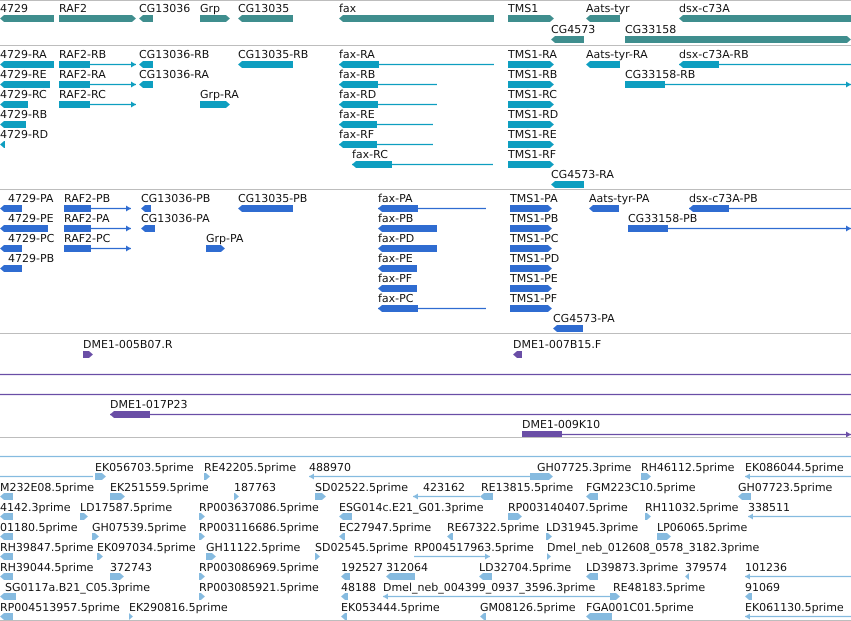  Describe the element at coordinates (632, 567) in the screenshot. I see `feature-label: LD39873.3prime` at that location.